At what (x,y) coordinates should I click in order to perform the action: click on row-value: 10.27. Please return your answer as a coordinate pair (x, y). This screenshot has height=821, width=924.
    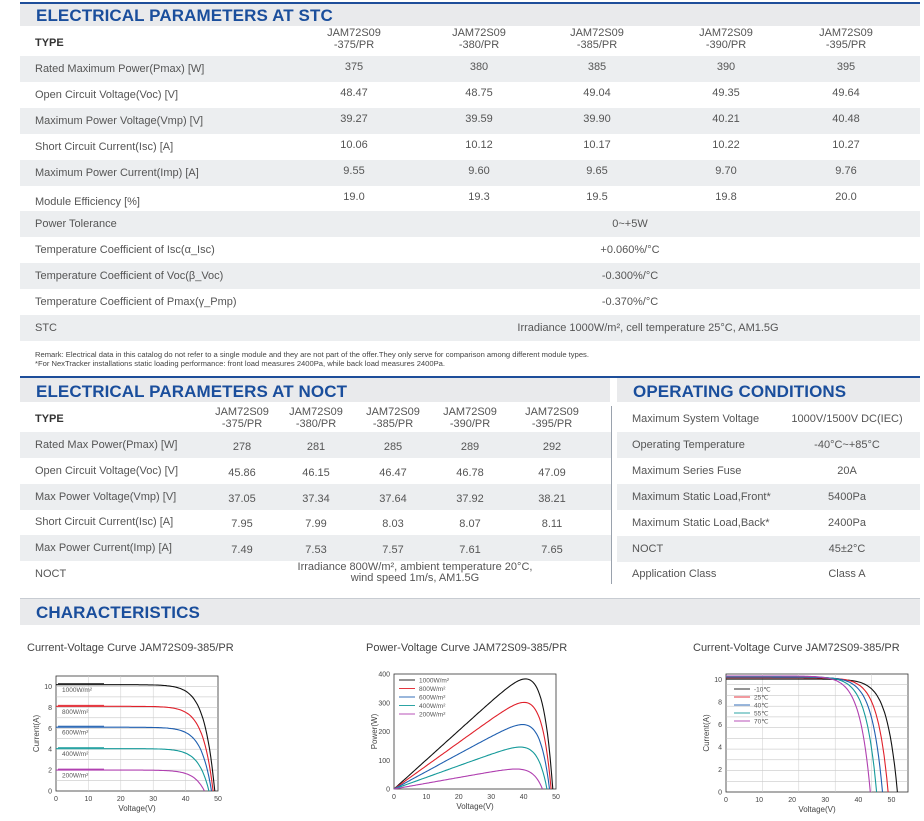
    Looking at the image, I should click on (846, 144).